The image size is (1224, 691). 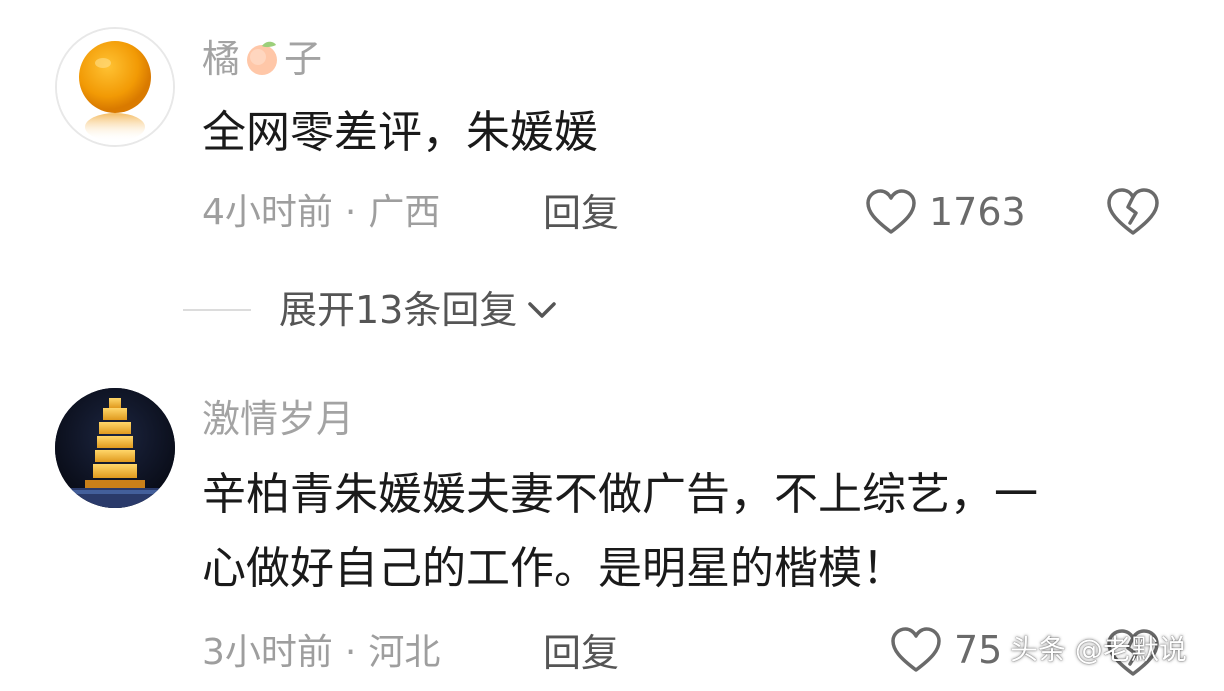 What do you see at coordinates (1098, 649) in the screenshot?
I see `watermark-text: 头条 @老默说` at bounding box center [1098, 649].